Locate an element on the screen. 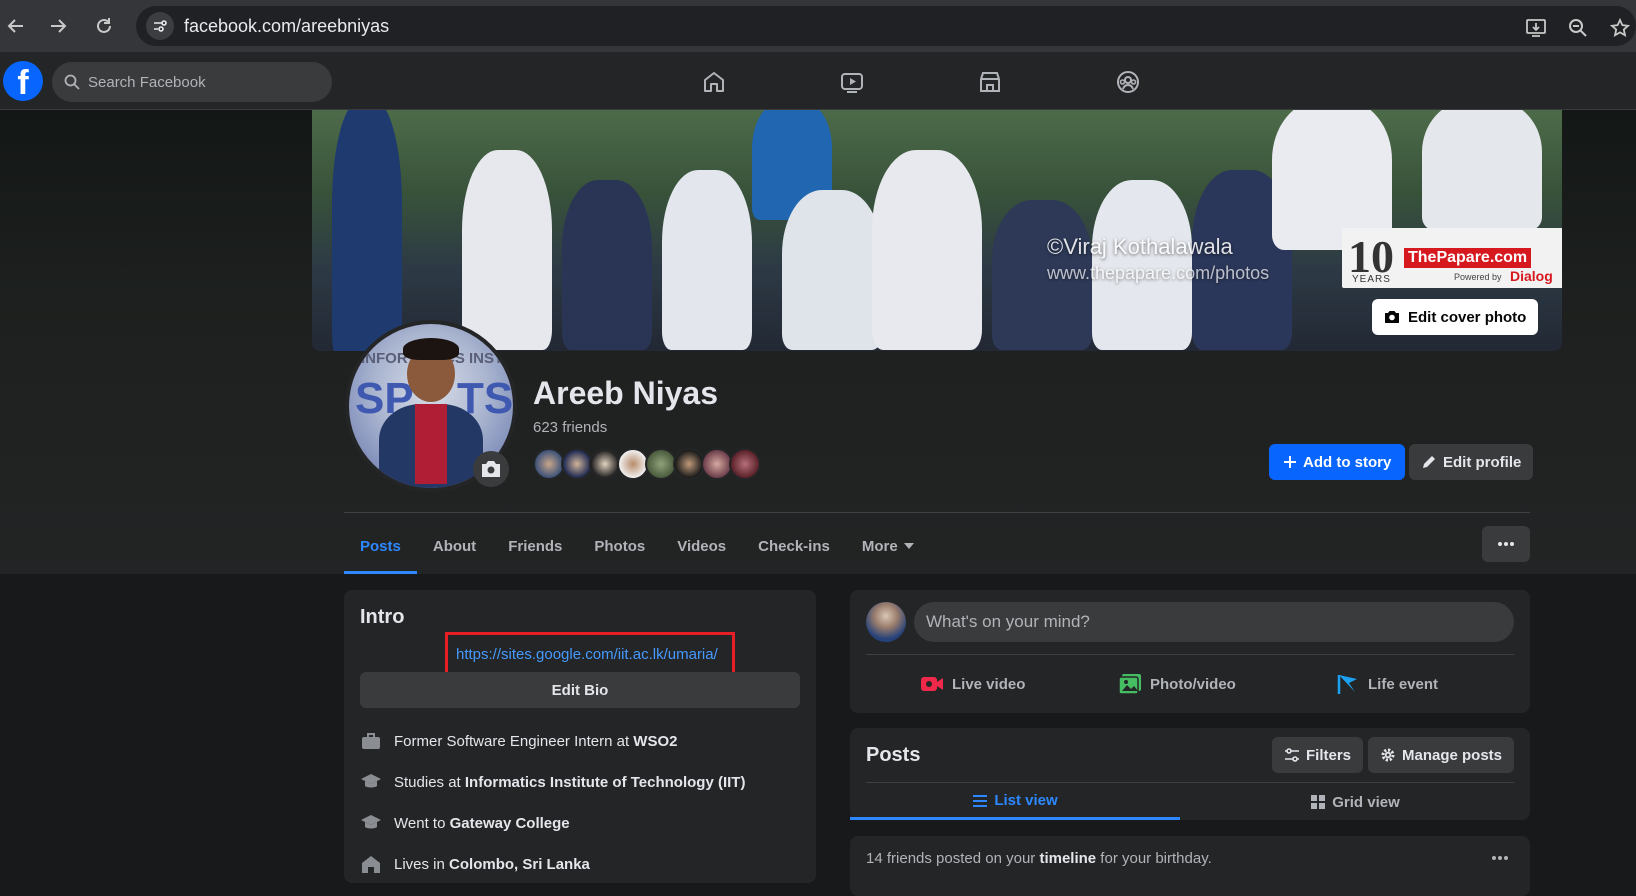 The height and width of the screenshot is (896, 1636). intro-item-school: Went to Gateway College is located at coordinates (465, 823).